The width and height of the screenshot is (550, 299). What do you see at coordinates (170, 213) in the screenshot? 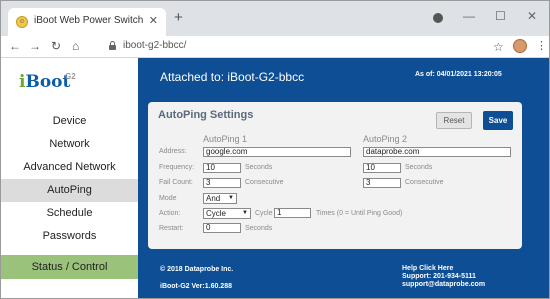
I see `action-label: Action:` at bounding box center [170, 213].